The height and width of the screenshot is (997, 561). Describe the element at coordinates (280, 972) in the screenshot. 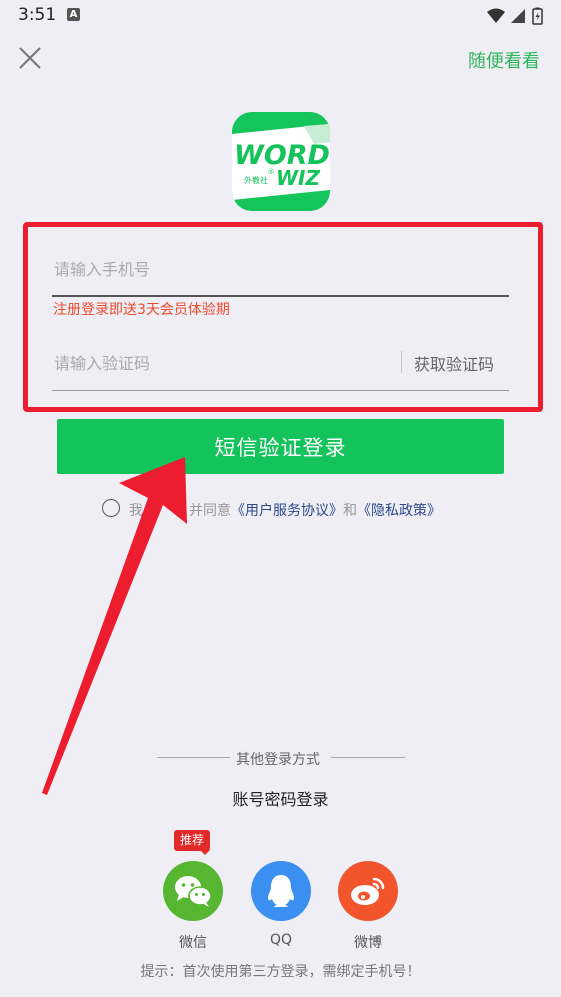

I see `third-party-hint: 提示：首次使用第三方登录，需绑定手机号！` at that location.